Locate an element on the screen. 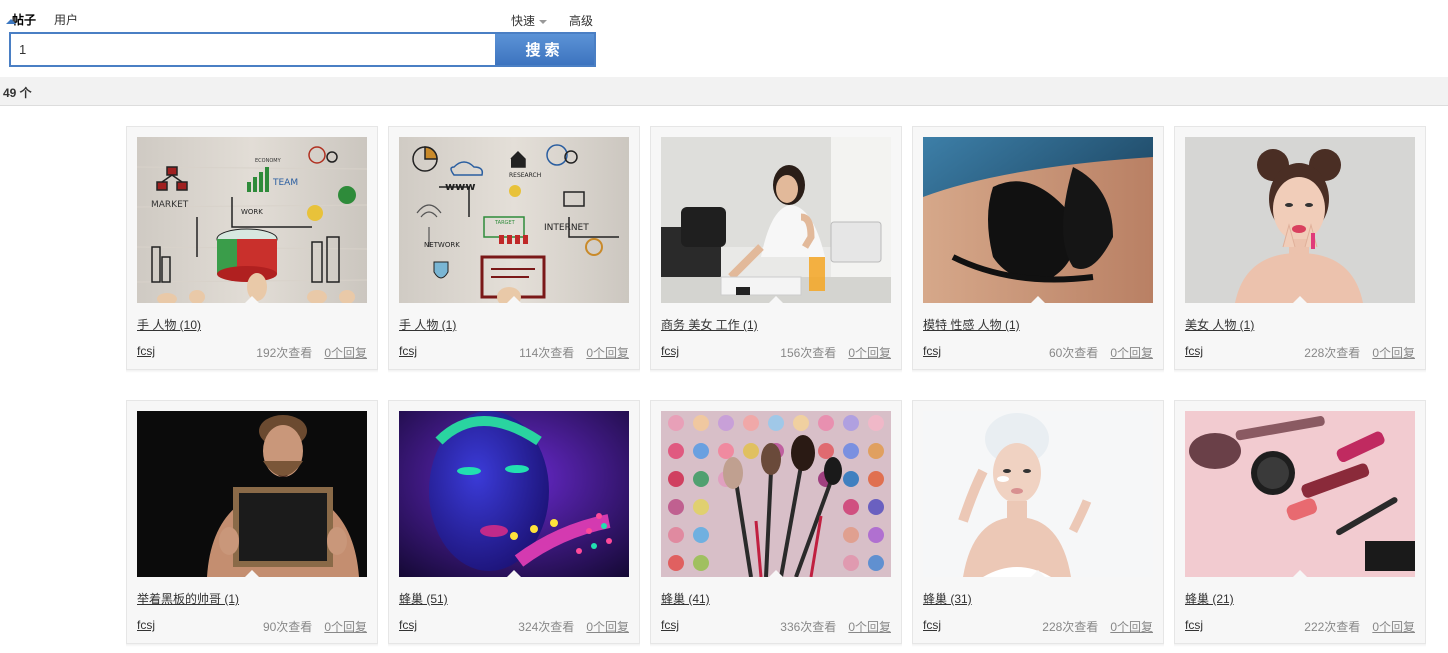 The width and height of the screenshot is (1448, 653). internet-concept-sketch-image: www RESEARCH NETWORK INTERNET TARGET is located at coordinates (514, 220).